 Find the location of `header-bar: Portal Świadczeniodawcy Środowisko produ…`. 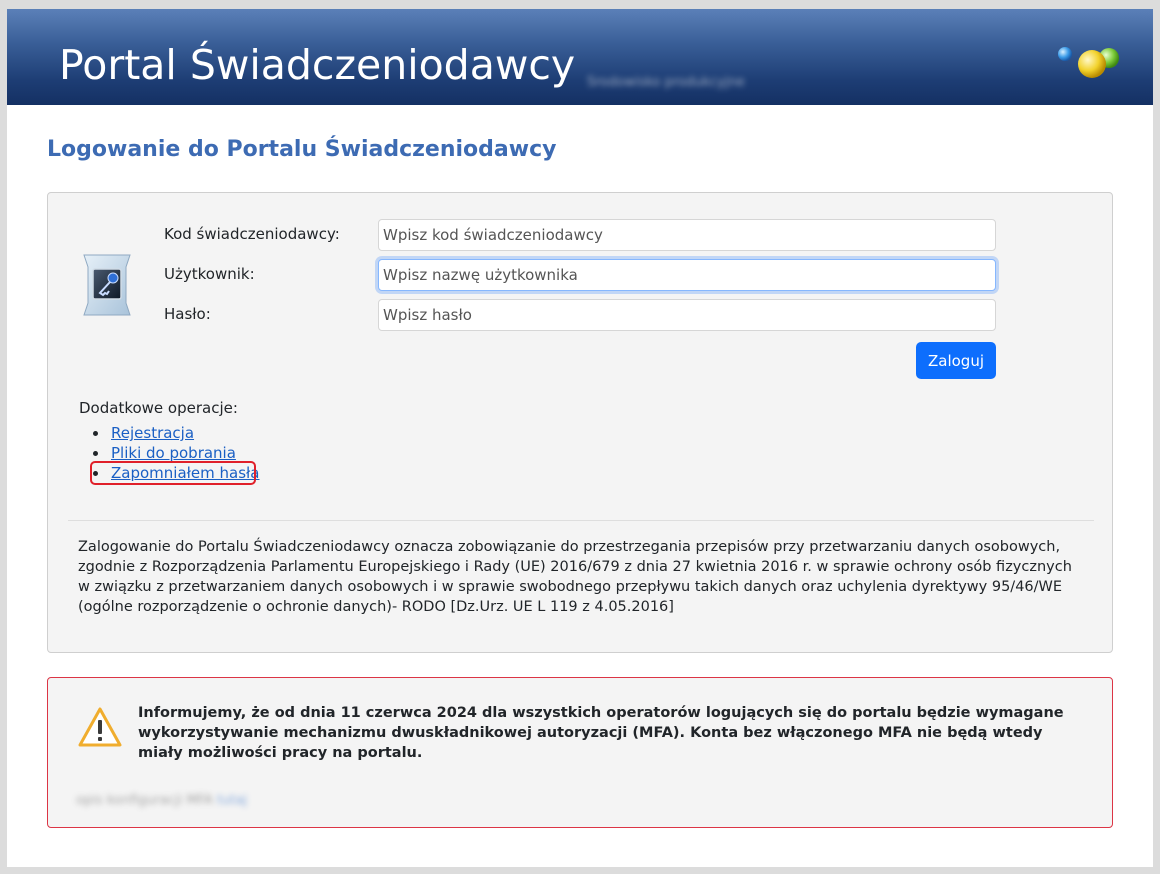

header-bar: Portal Świadczeniodawcy Środowisko produ… is located at coordinates (580, 57).